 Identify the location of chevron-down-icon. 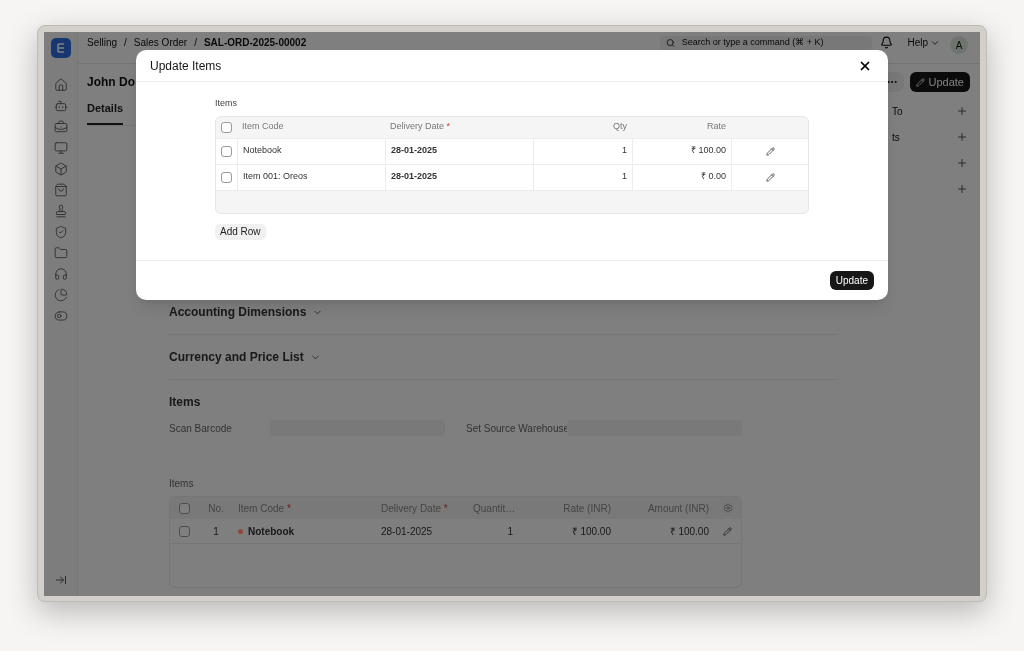
(935, 43).